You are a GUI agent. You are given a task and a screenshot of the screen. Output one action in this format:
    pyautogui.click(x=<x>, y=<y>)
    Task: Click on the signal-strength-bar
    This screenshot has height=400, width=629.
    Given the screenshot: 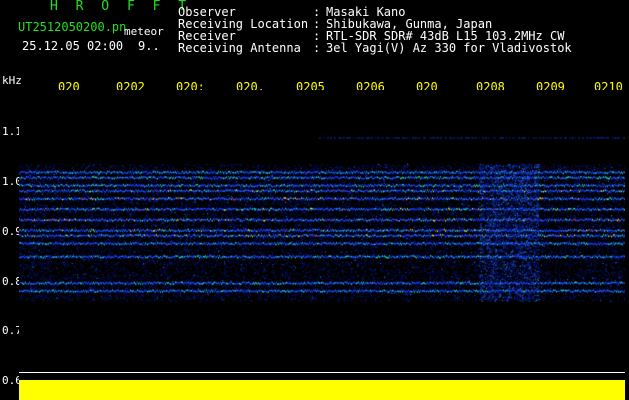 What is the action you would take?
    pyautogui.click(x=322, y=390)
    